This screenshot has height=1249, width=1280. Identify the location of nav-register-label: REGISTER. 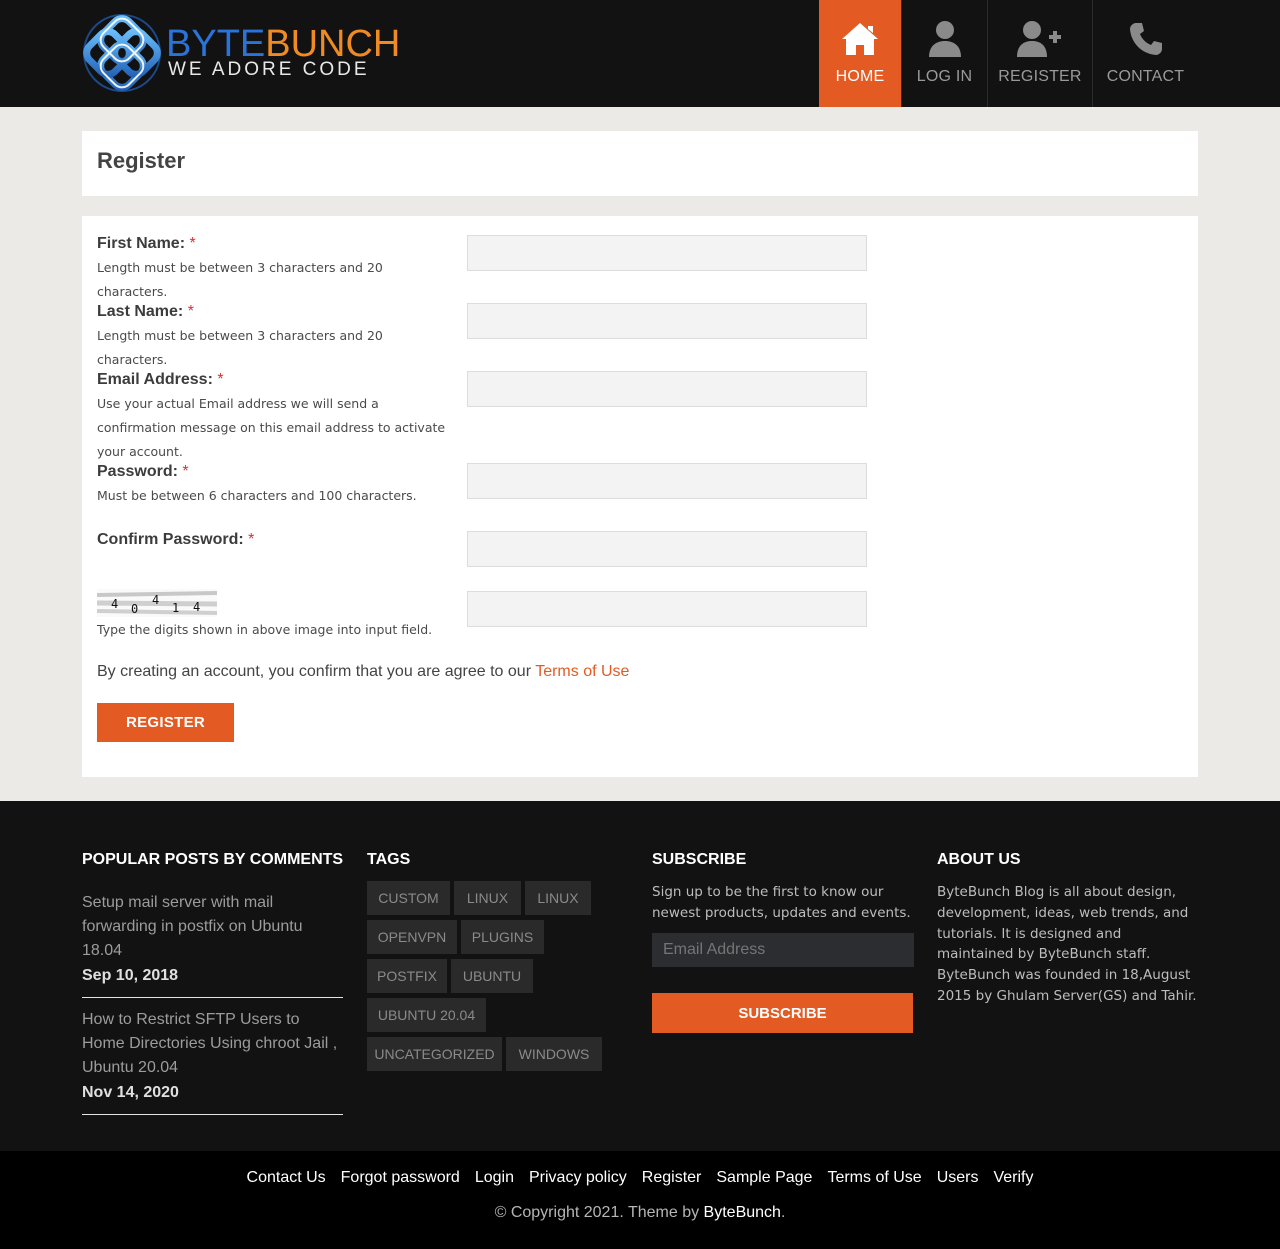
(1040, 76).